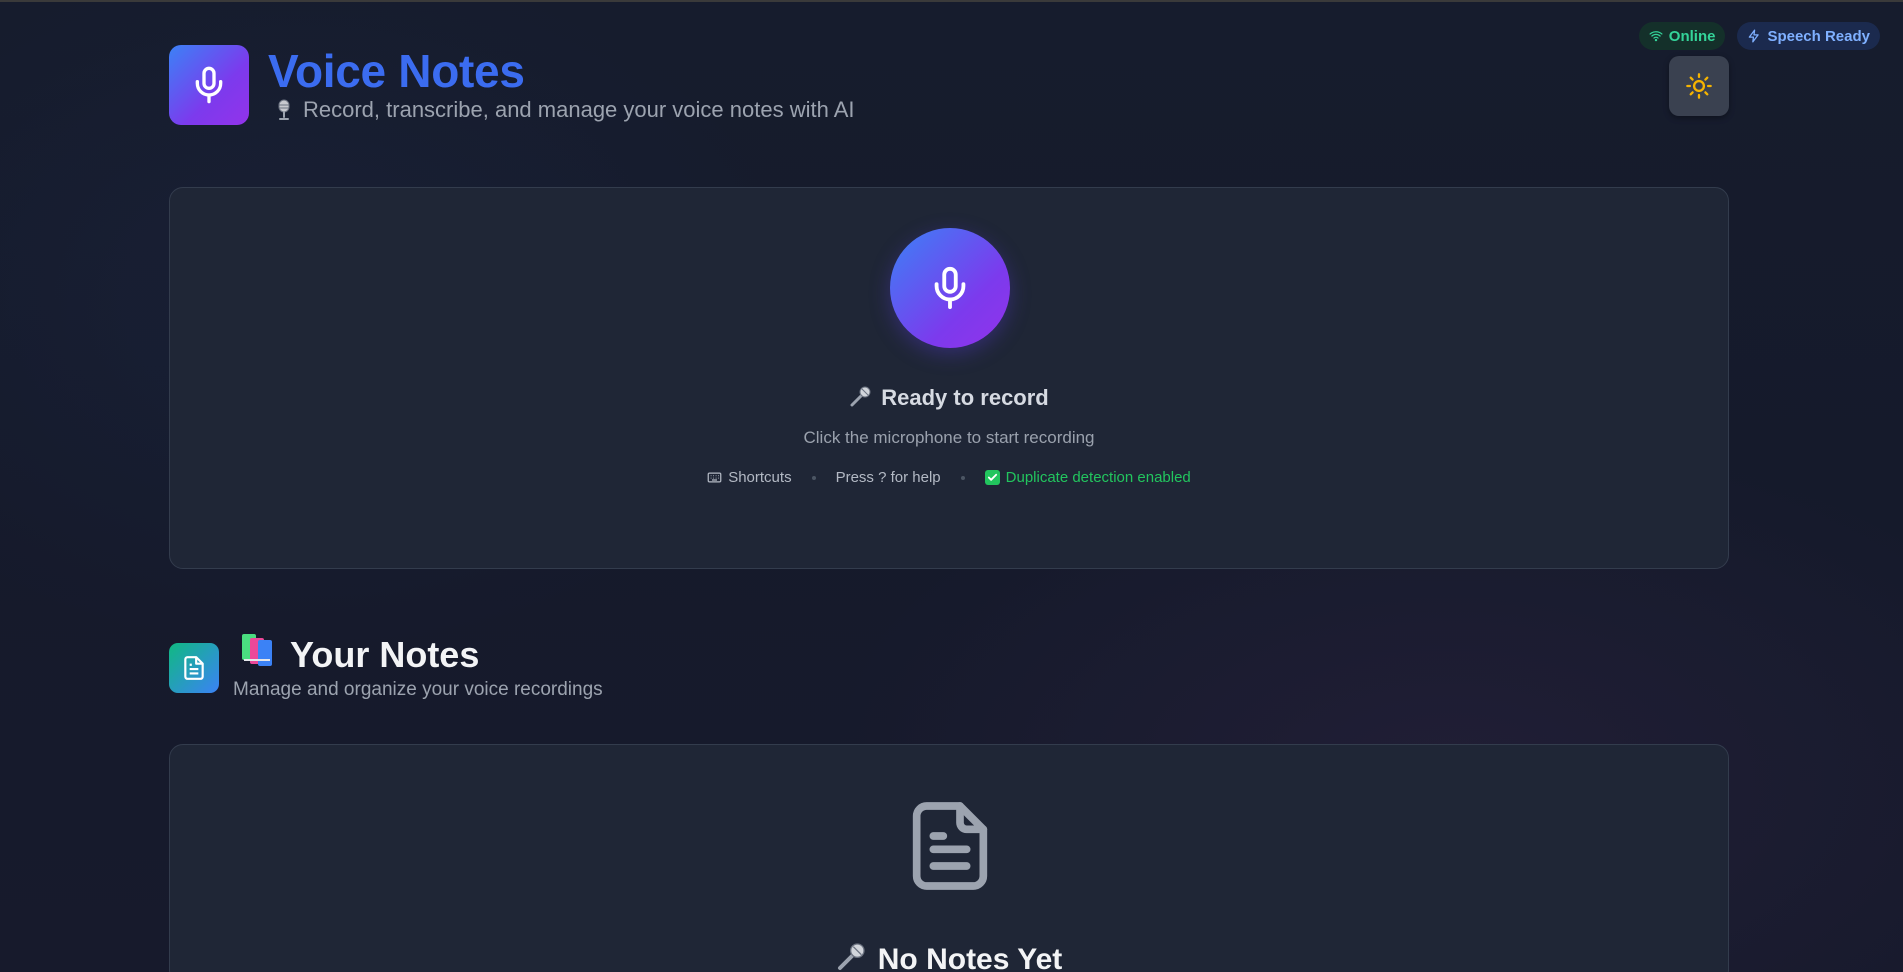 The width and height of the screenshot is (1903, 972). Describe the element at coordinates (1692, 36) in the screenshot. I see `online-status-label: Online` at that location.